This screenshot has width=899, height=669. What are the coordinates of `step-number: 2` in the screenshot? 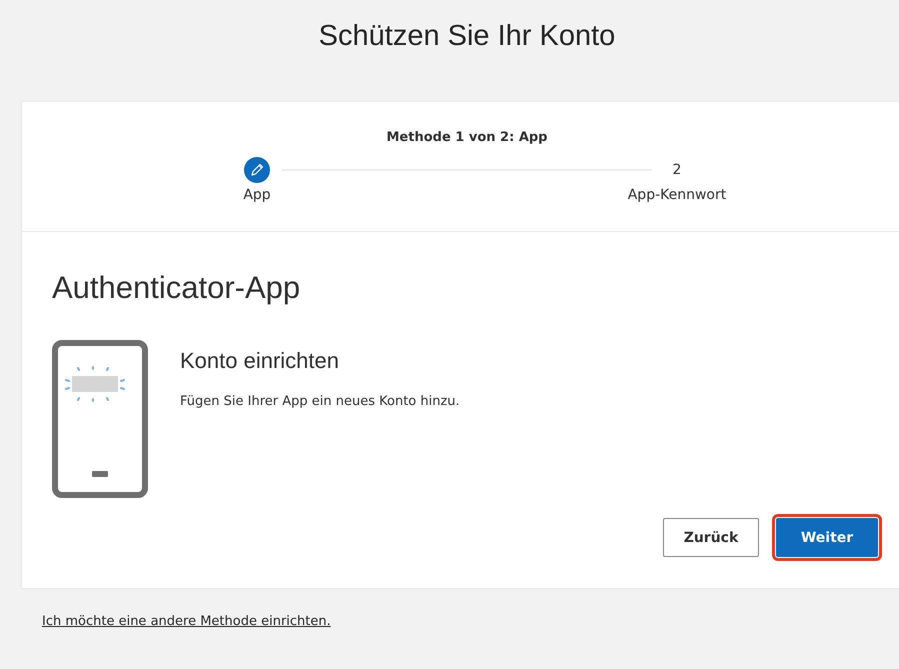 It's located at (677, 170).